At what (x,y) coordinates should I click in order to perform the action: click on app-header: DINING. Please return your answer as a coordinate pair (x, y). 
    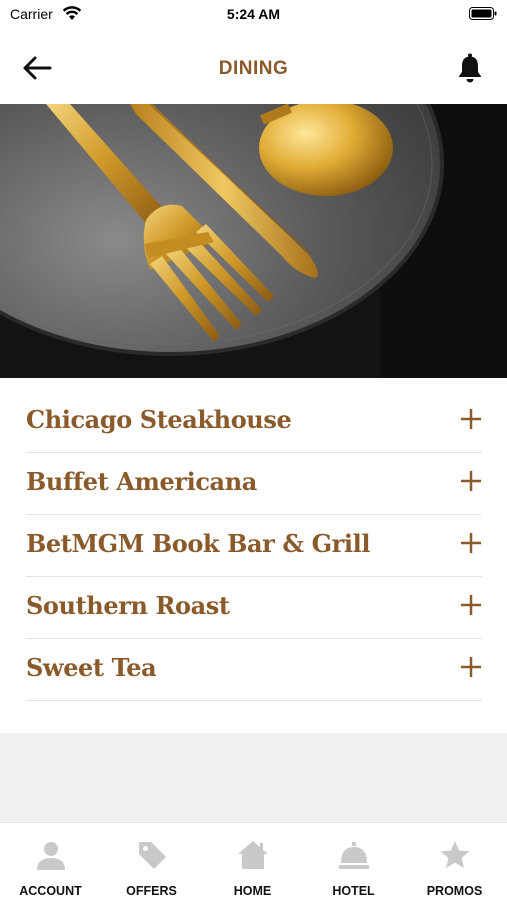
    Looking at the image, I should click on (253, 69).